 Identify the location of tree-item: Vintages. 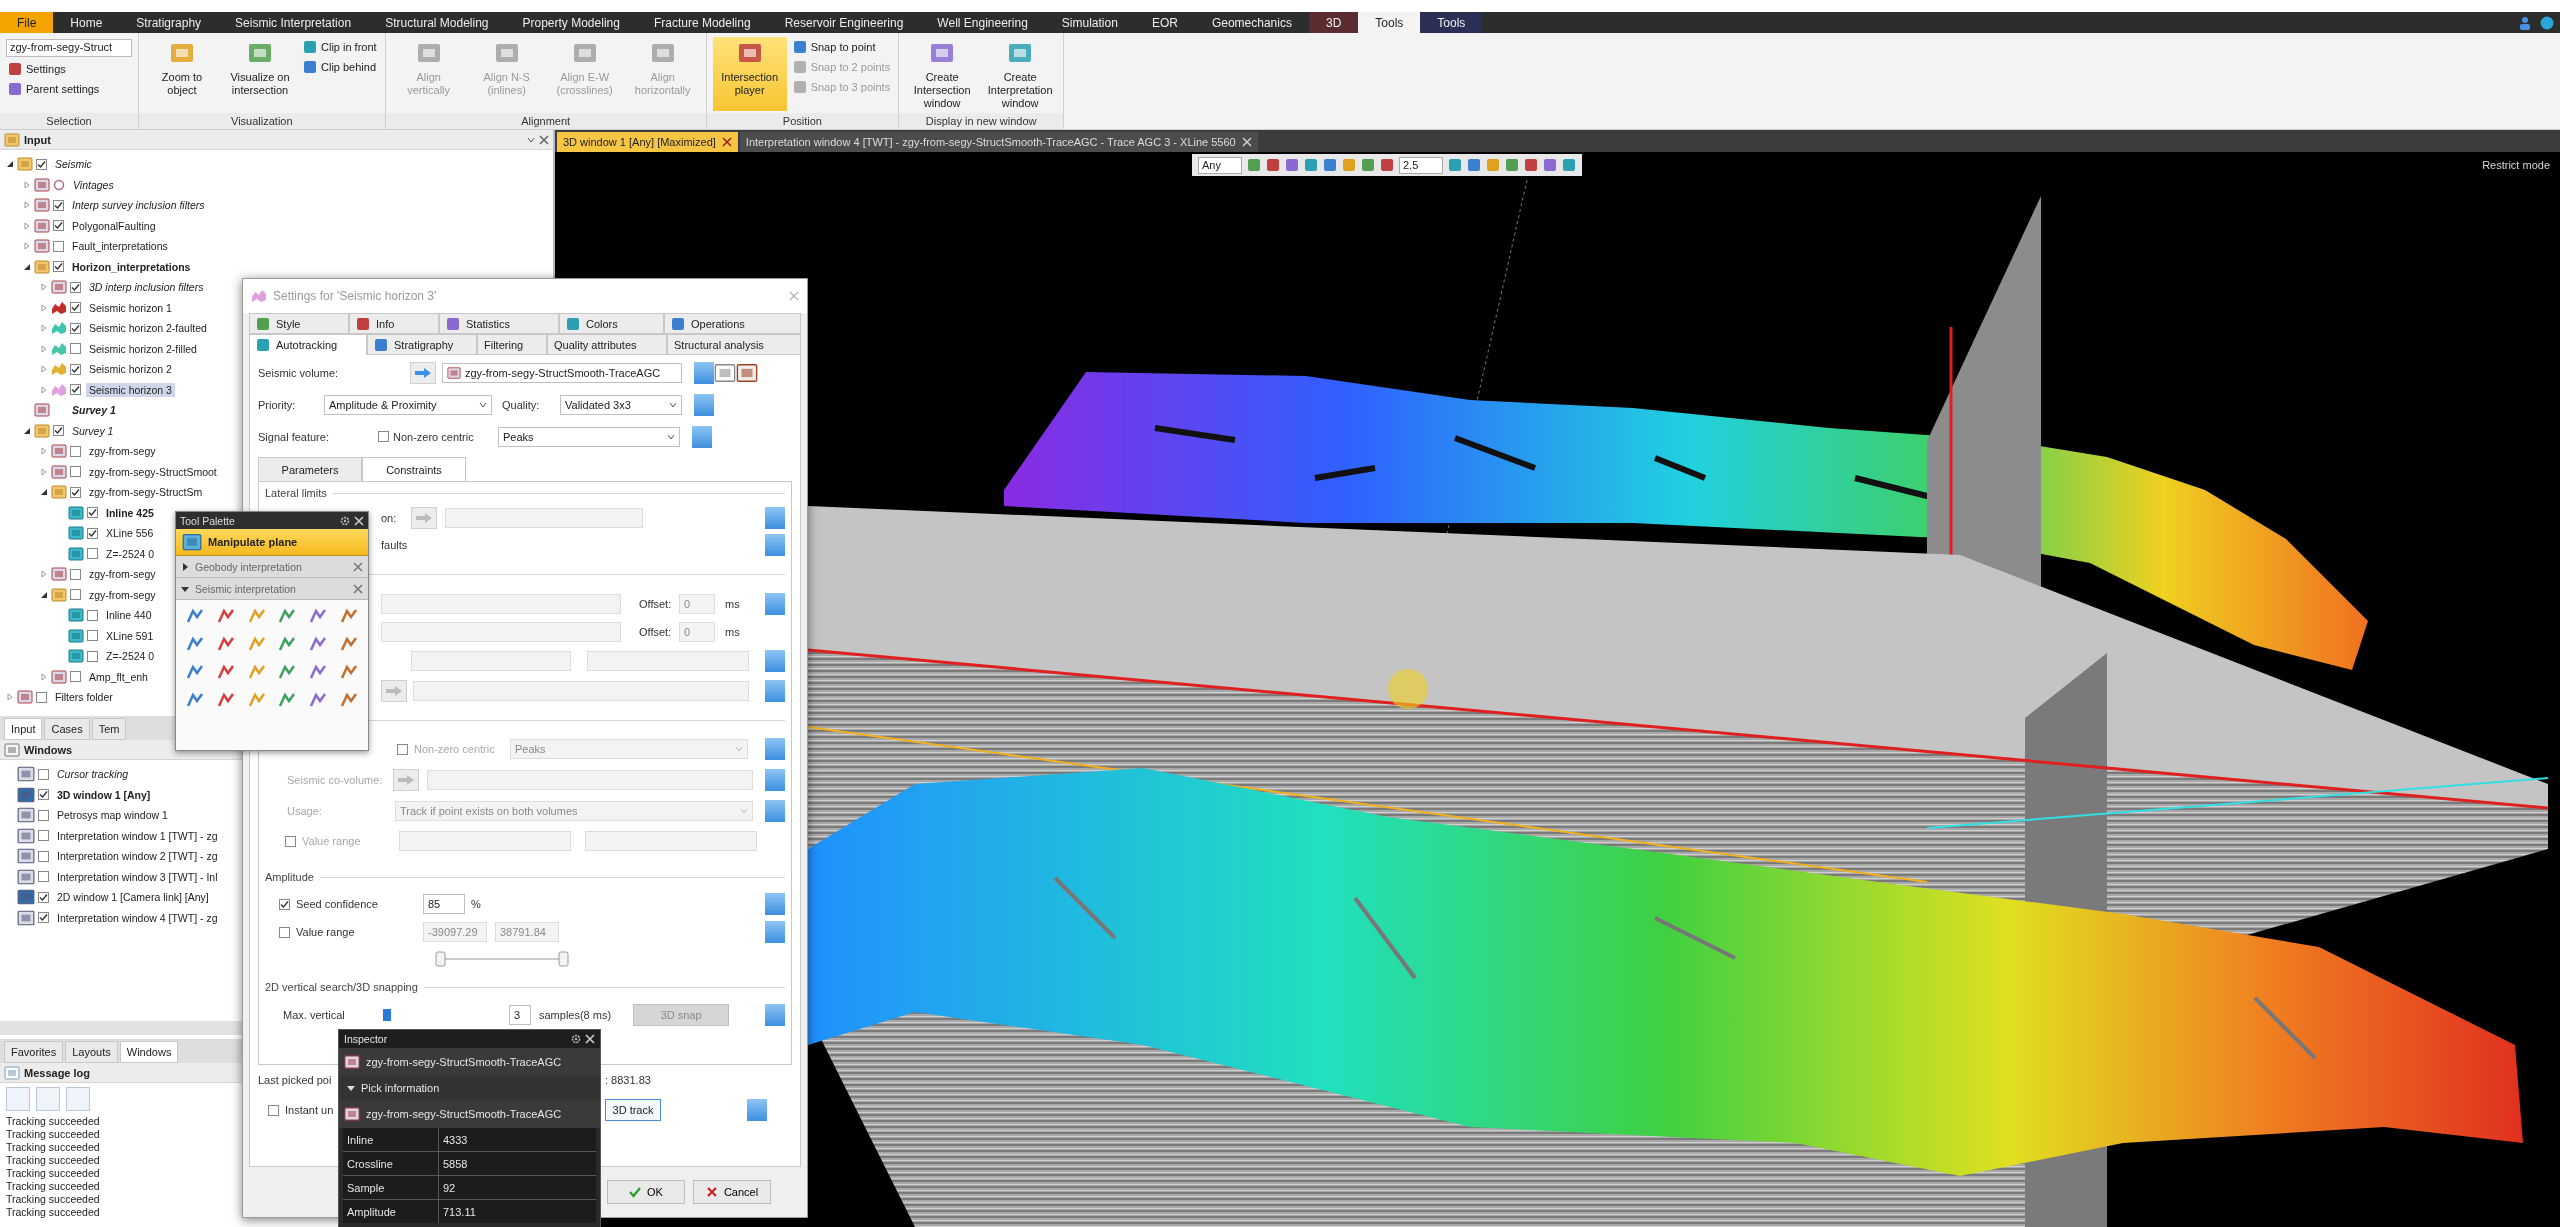
(93, 184).